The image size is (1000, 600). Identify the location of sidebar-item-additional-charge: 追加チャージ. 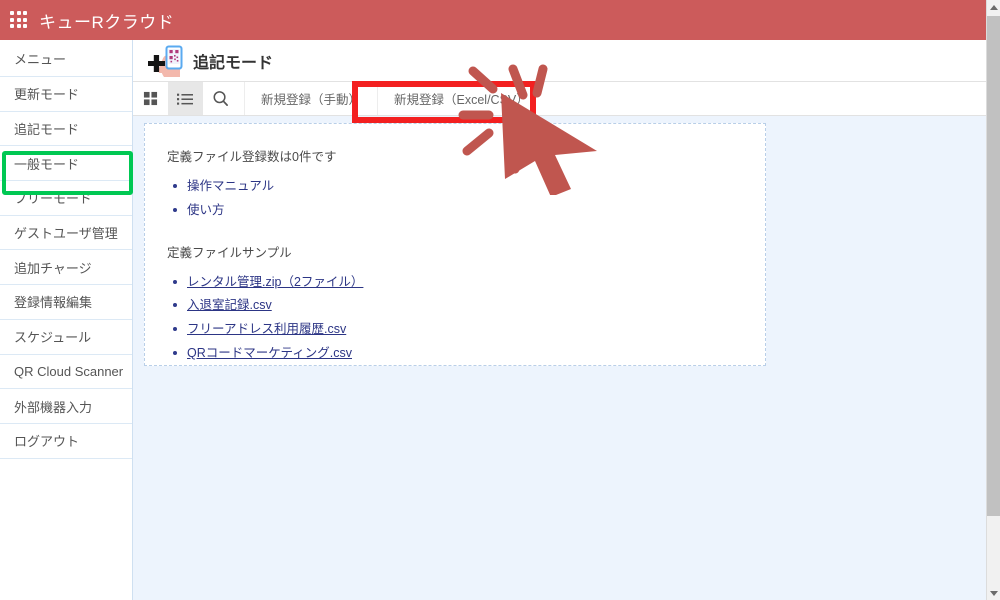
(66, 268).